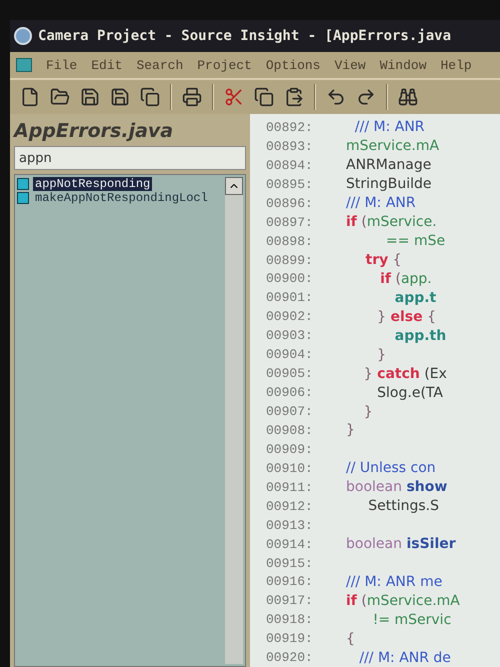 This screenshot has width=500, height=667. Describe the element at coordinates (92, 184) in the screenshot. I see `symbol-item: appNotResponding` at that location.